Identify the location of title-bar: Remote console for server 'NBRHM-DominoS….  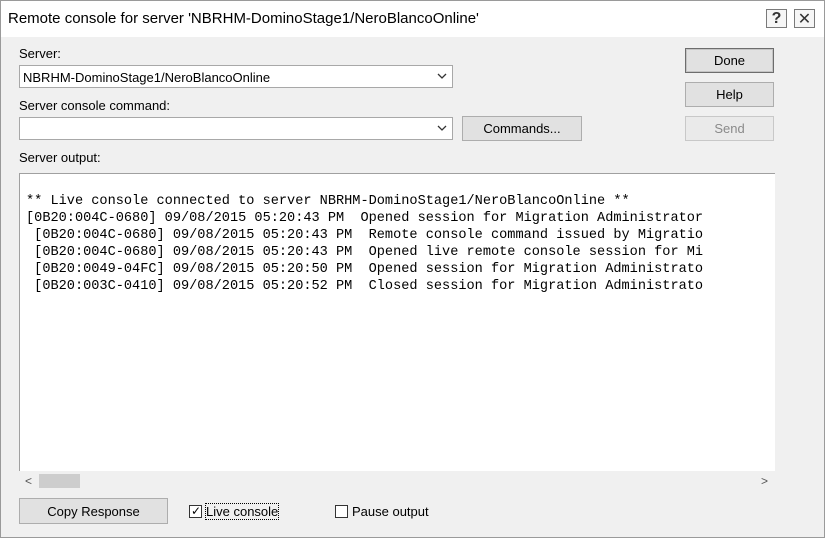
(412, 19).